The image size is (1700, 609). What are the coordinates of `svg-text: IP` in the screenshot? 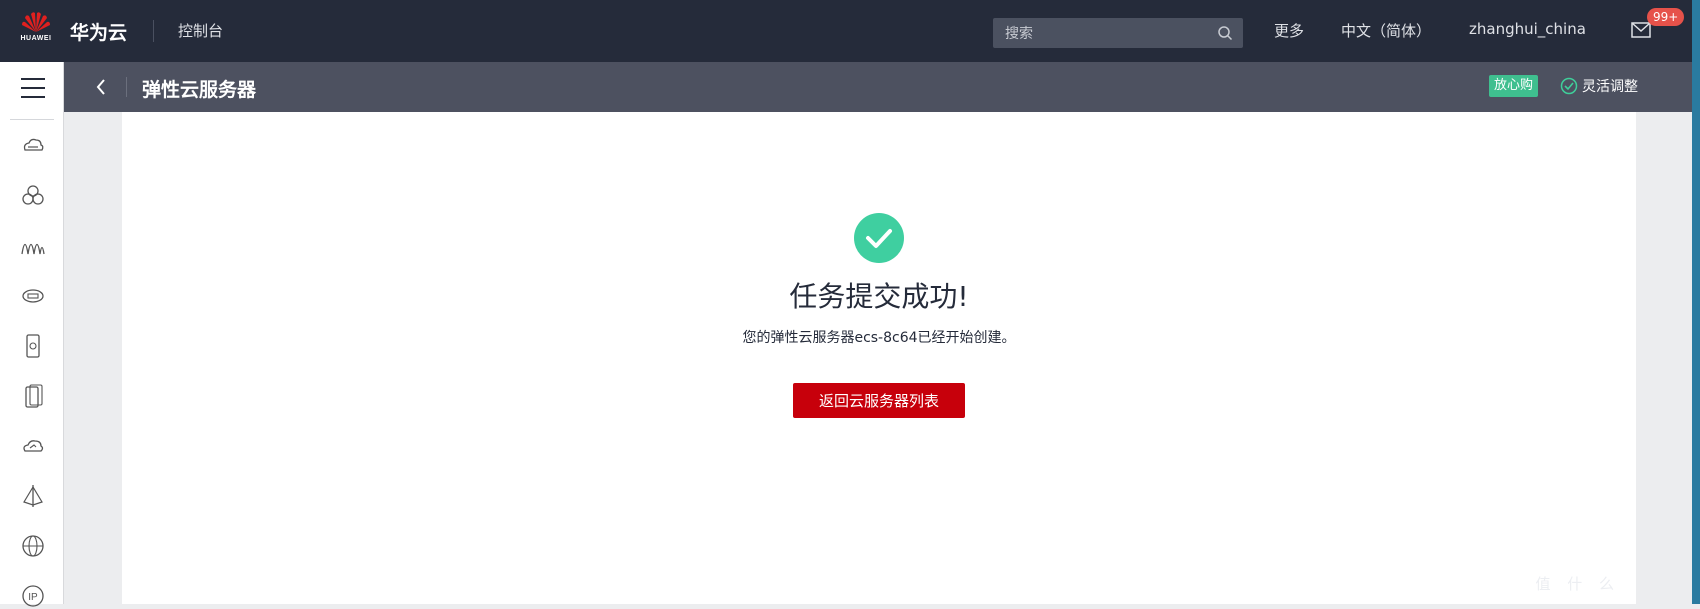 It's located at (33, 597).